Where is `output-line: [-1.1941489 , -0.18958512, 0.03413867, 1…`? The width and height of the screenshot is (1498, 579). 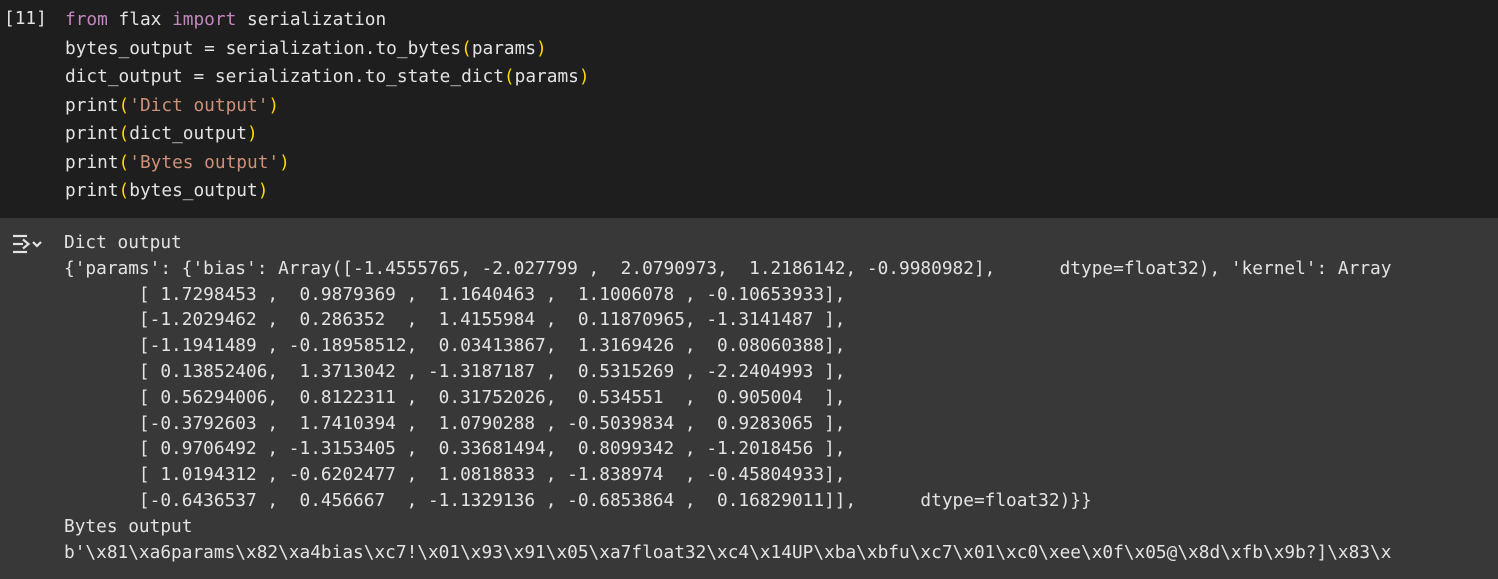
output-line: [-1.1941489 , -0.18958512, 0.03413867, 1… is located at coordinates (455, 346).